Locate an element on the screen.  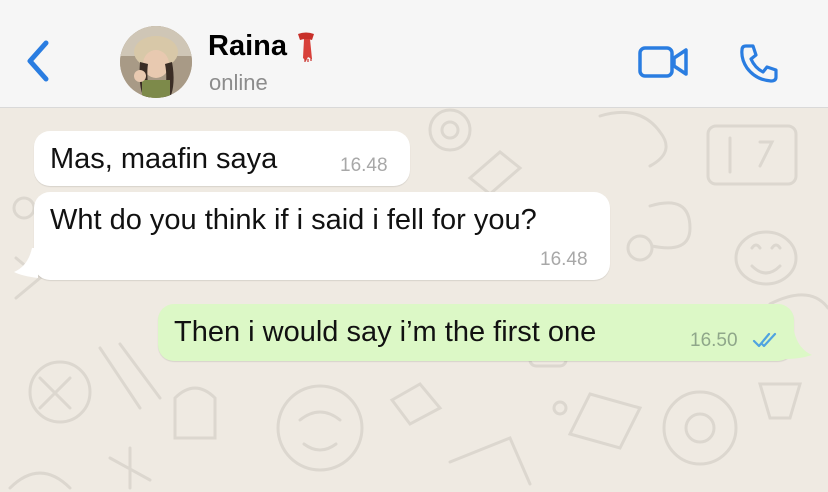
message-time: 16.50 is located at coordinates (714, 340).